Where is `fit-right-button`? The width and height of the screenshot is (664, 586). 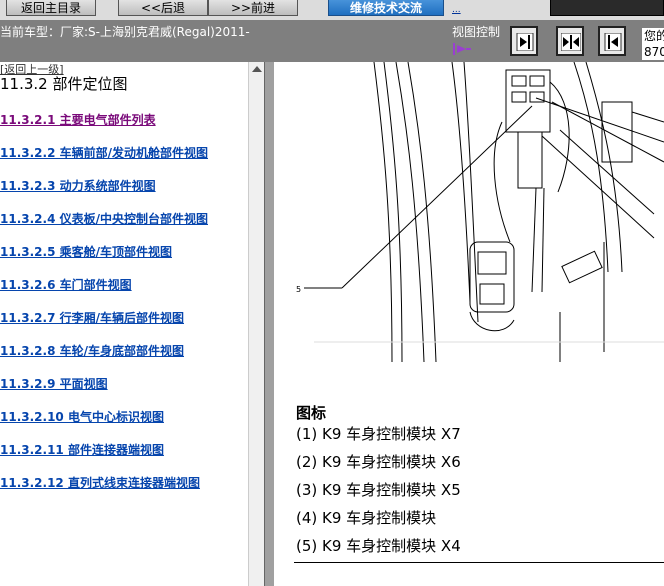
fit-right-button is located at coordinates (524, 41).